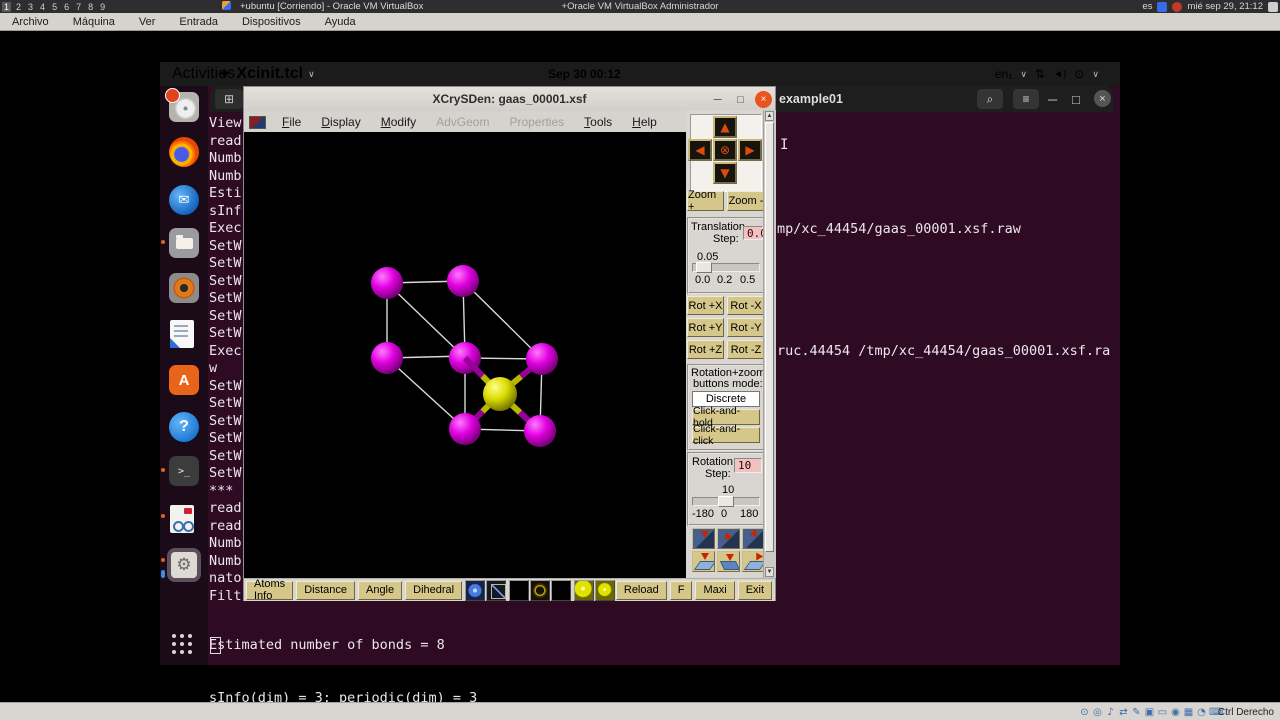 The image size is (1280, 720). What do you see at coordinates (18, 7) in the screenshot?
I see `workspace-number: 2` at bounding box center [18, 7].